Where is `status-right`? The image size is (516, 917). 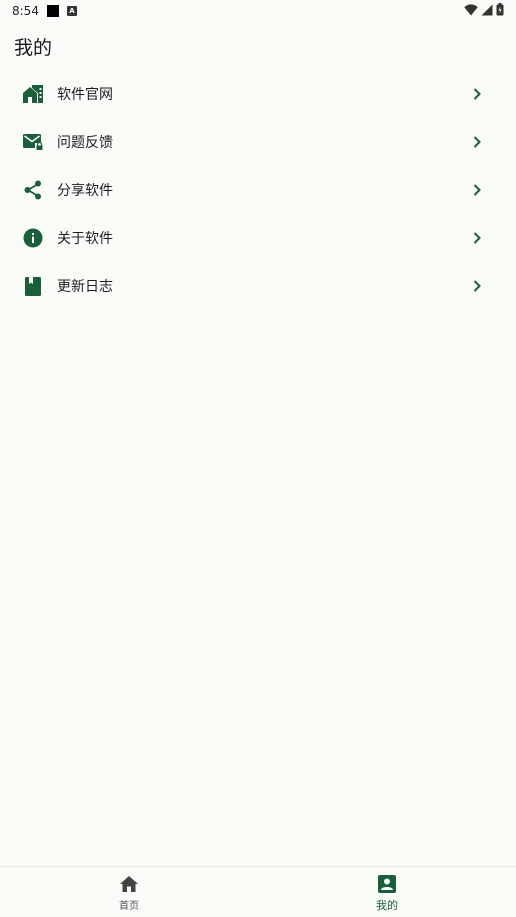 status-right is located at coordinates (484, 11).